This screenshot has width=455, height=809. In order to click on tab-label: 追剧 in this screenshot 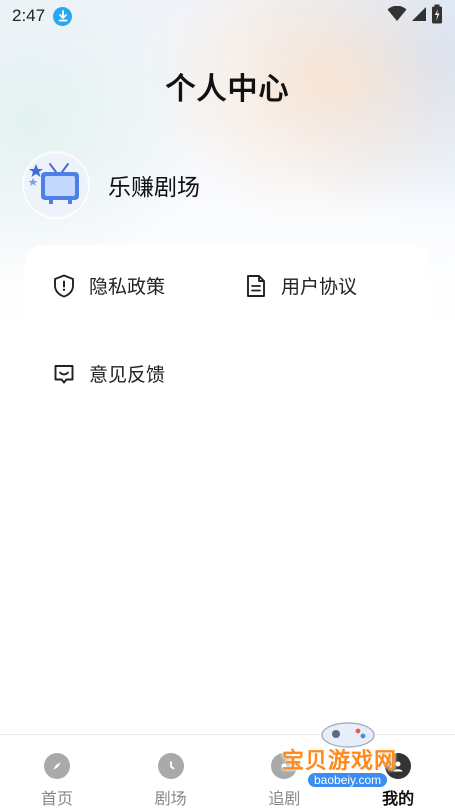, I will do `click(284, 798)`.